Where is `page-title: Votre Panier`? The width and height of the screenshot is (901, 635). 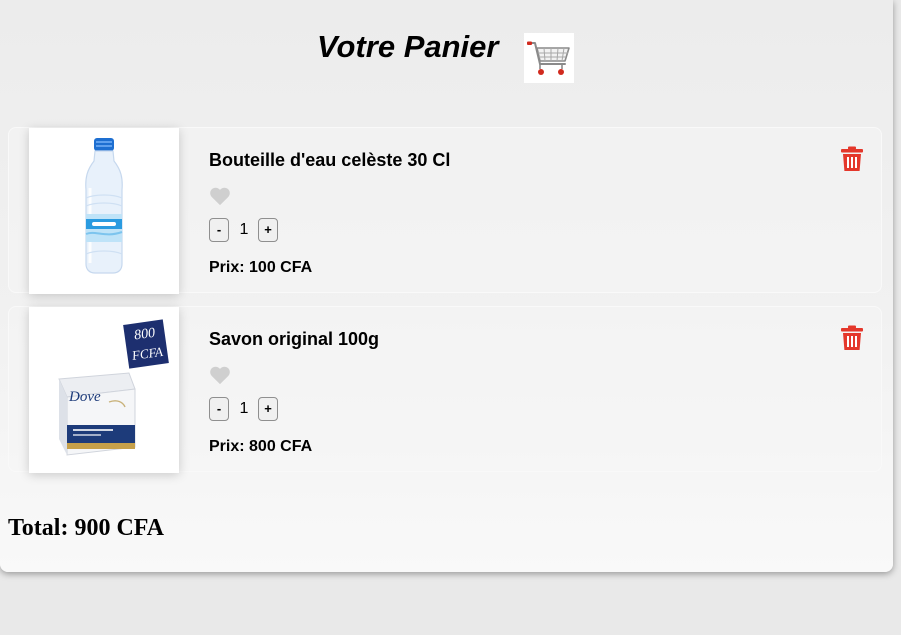 page-title: Votre Panier is located at coordinates (408, 46).